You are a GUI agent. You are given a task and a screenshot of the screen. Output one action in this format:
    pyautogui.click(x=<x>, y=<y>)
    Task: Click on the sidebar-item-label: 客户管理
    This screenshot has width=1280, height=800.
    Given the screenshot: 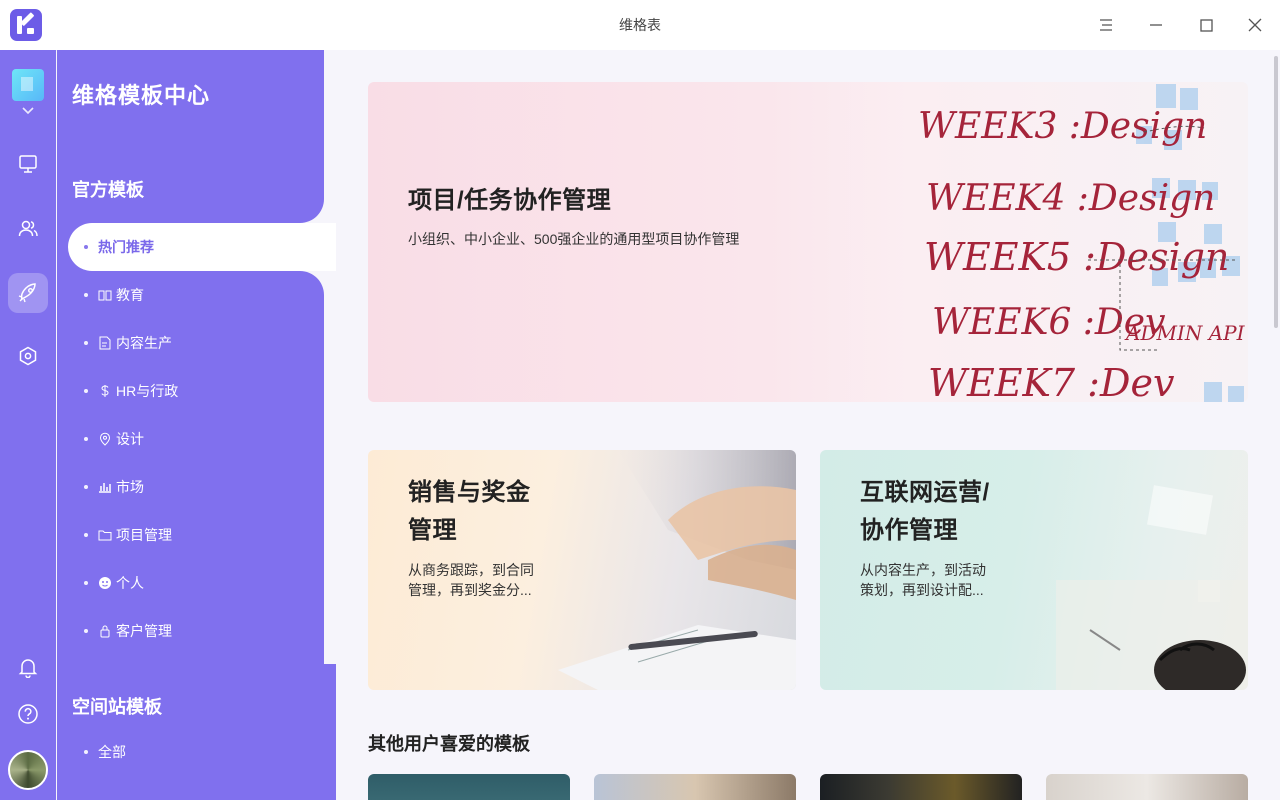 What is the action you would take?
    pyautogui.click(x=144, y=631)
    